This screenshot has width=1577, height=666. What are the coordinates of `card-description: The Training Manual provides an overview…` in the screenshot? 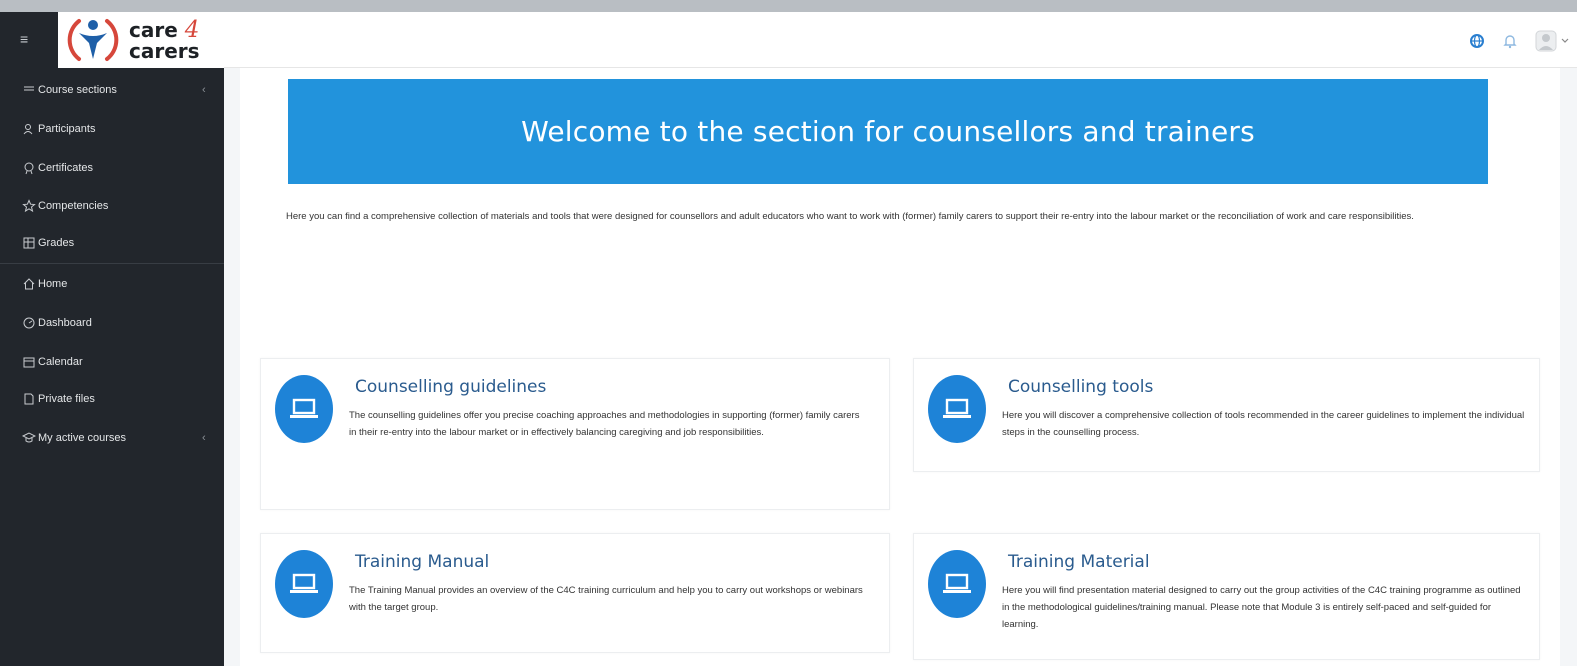 It's located at (606, 599).